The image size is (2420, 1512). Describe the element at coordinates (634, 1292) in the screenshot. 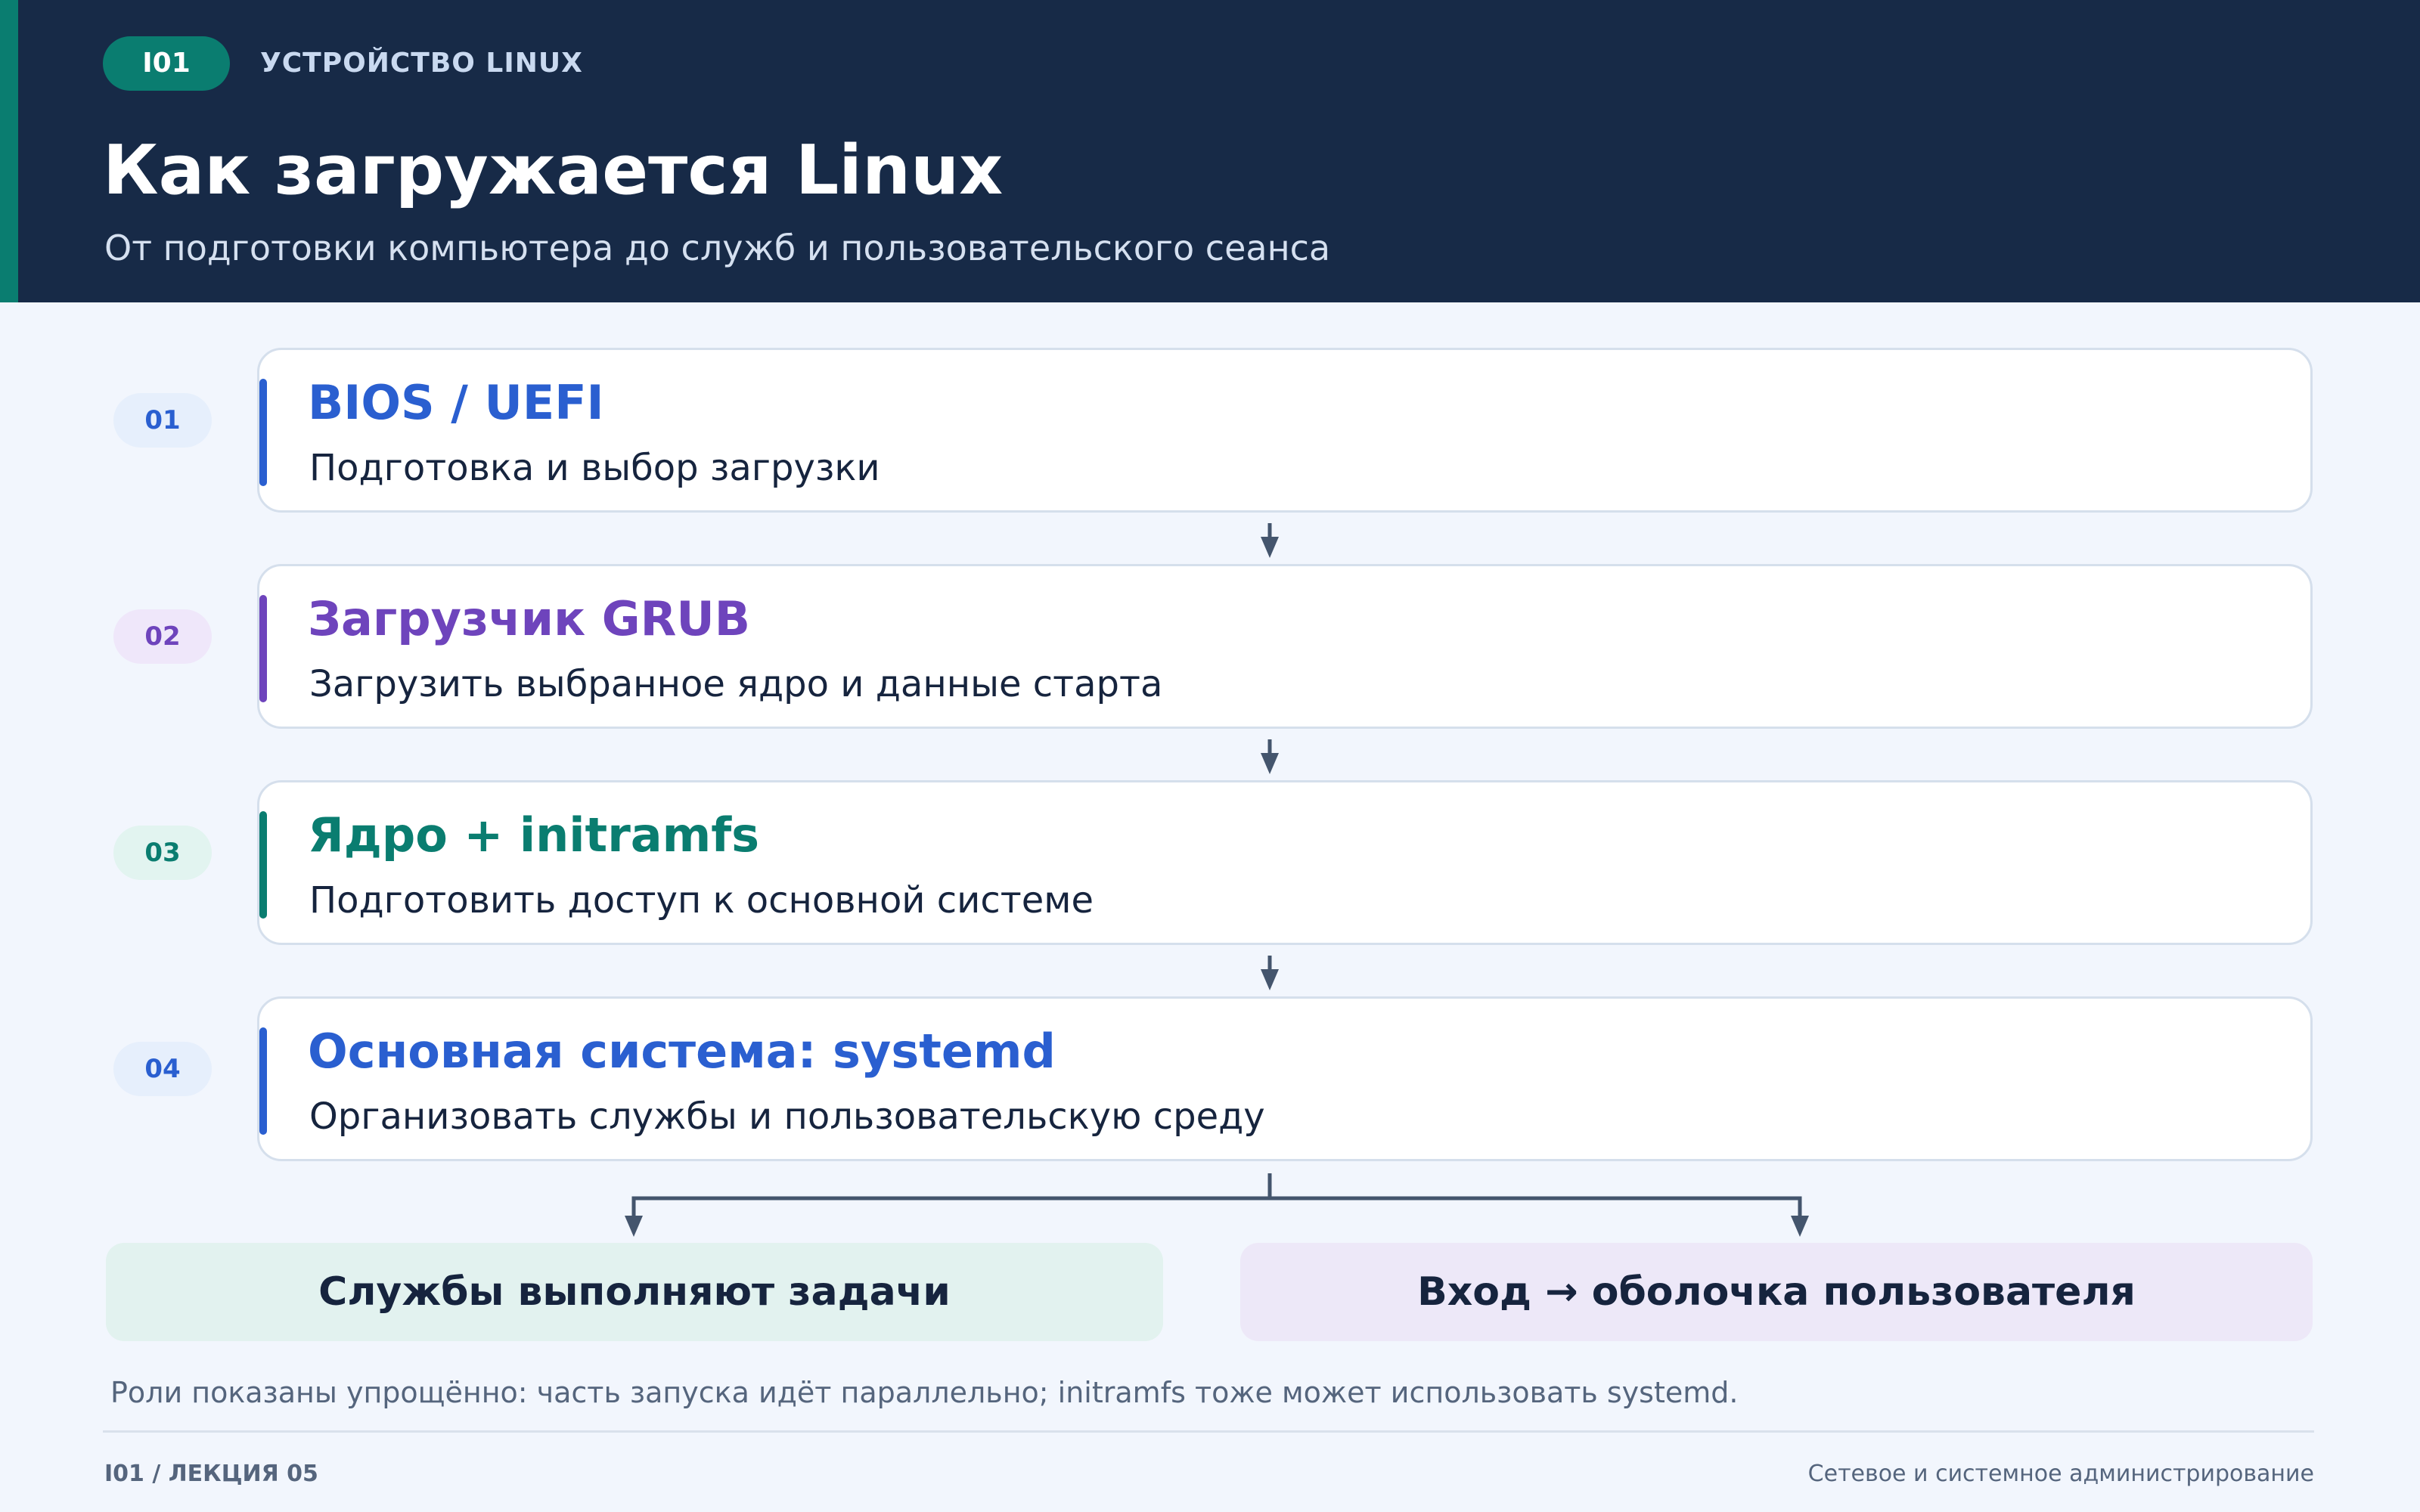

I see `outcome-services: Службы выполняют задачи` at that location.